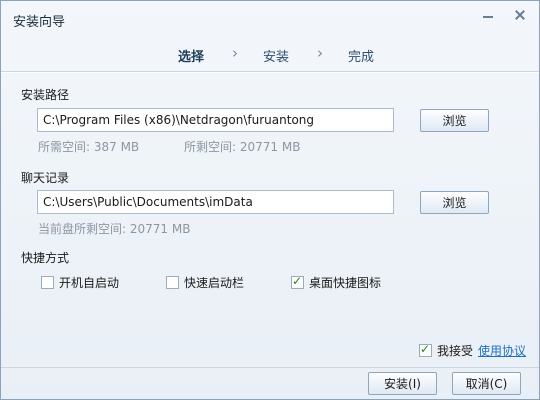  What do you see at coordinates (297, 281) in the screenshot?
I see `desktop-shortcut-checkbox` at bounding box center [297, 281].